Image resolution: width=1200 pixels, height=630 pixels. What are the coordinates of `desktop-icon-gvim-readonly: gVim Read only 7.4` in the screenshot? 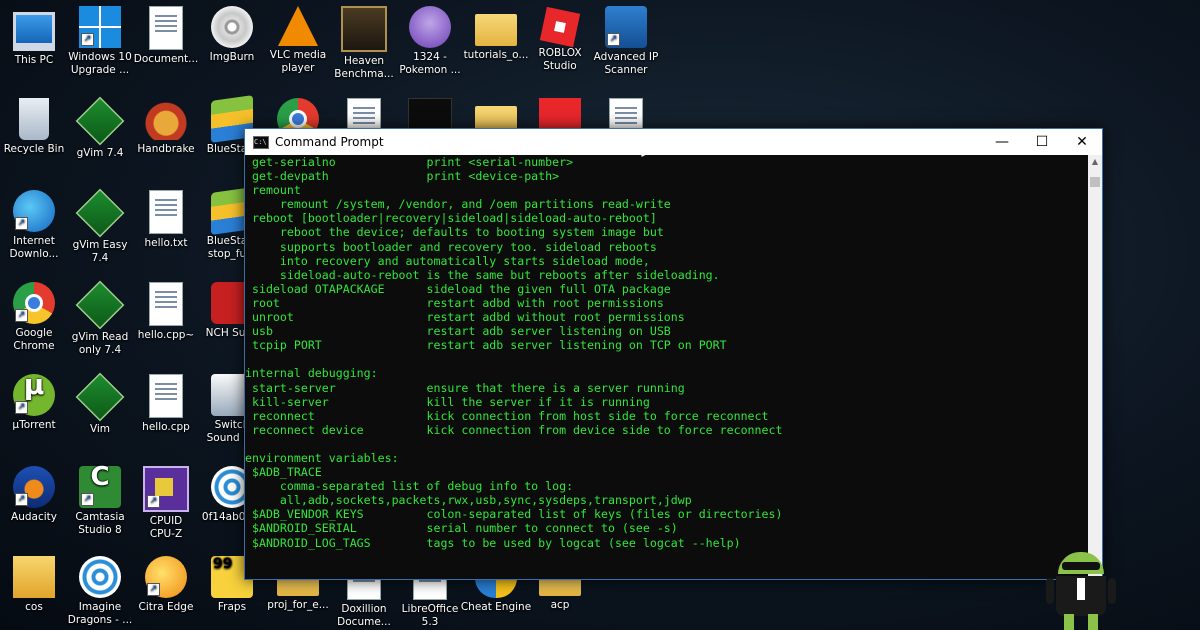 It's located at (100, 318).